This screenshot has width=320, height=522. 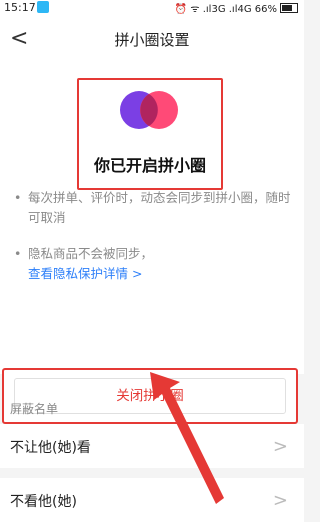 What do you see at coordinates (43, 7) in the screenshot?
I see `app-notification-icon` at bounding box center [43, 7].